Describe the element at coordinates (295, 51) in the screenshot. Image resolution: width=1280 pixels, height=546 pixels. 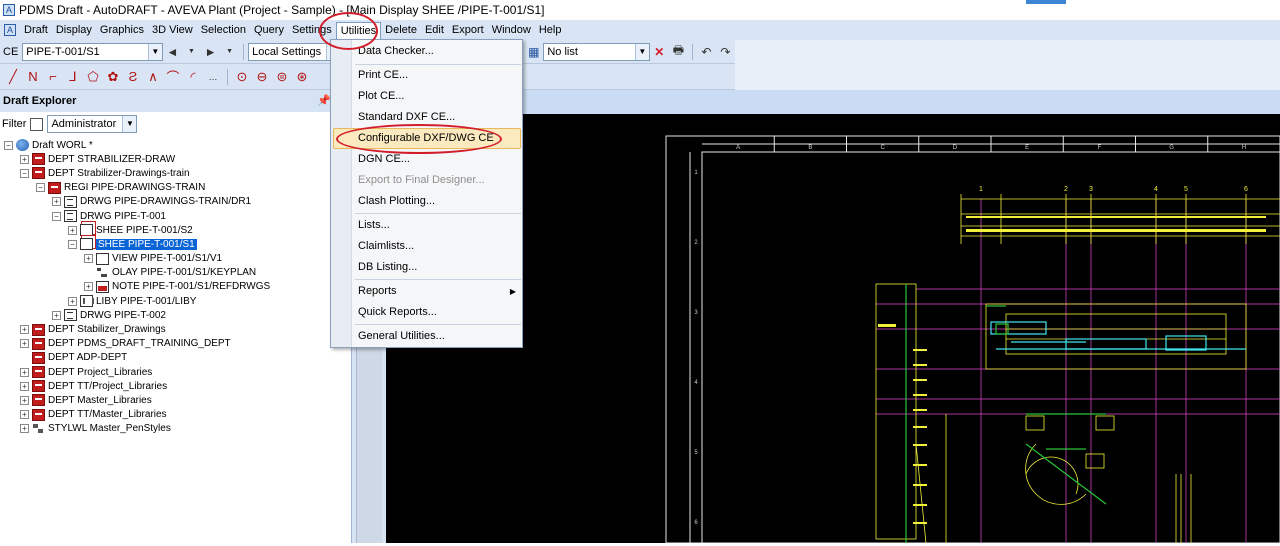
I see `settings-combo: Local Settings ▼` at that location.